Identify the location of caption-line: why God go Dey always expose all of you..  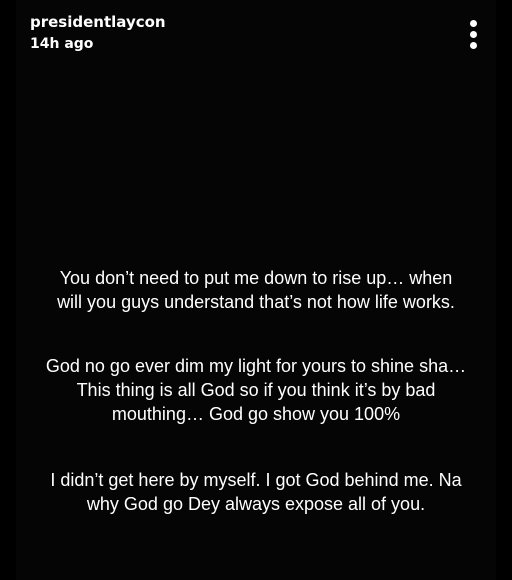
(256, 504).